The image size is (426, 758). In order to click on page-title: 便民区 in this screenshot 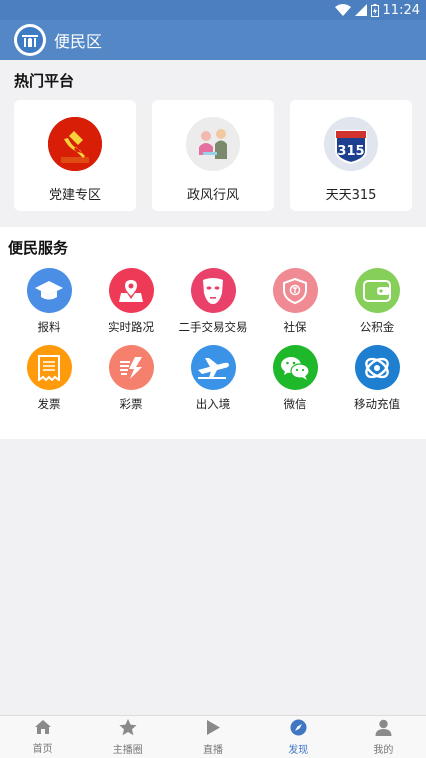, I will do `click(78, 41)`.